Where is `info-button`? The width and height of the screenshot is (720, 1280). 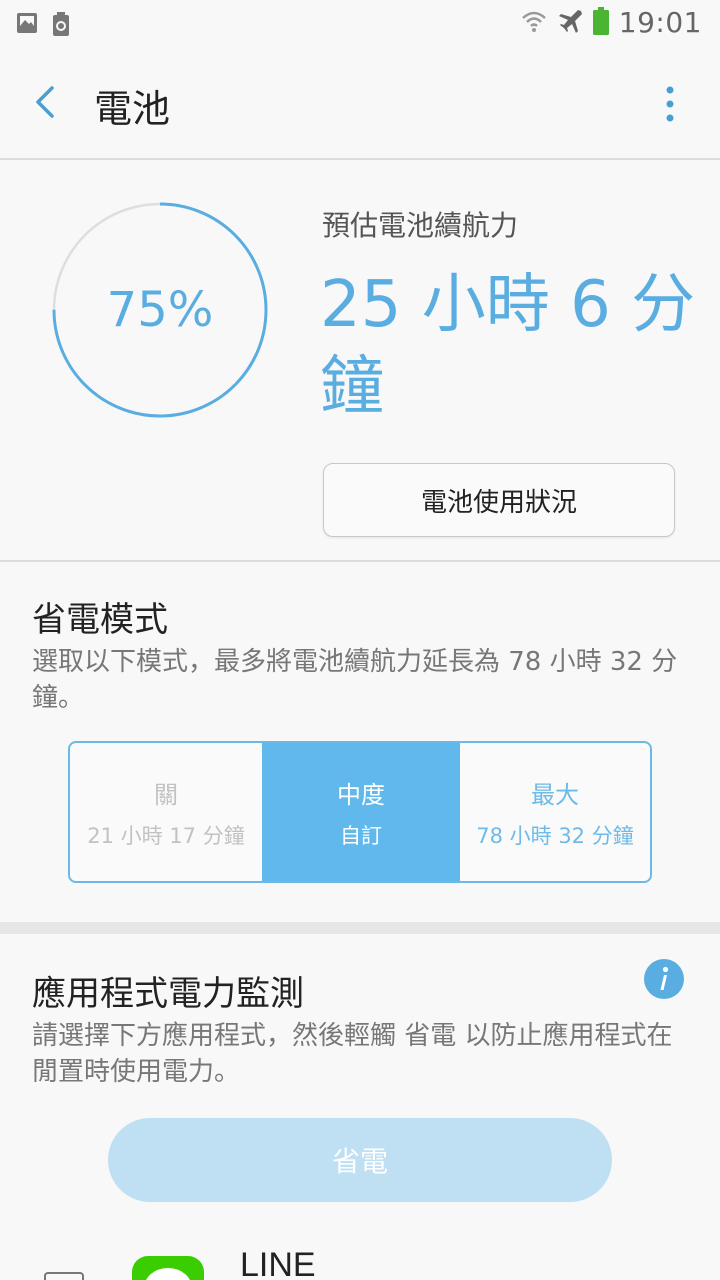
info-button is located at coordinates (664, 979).